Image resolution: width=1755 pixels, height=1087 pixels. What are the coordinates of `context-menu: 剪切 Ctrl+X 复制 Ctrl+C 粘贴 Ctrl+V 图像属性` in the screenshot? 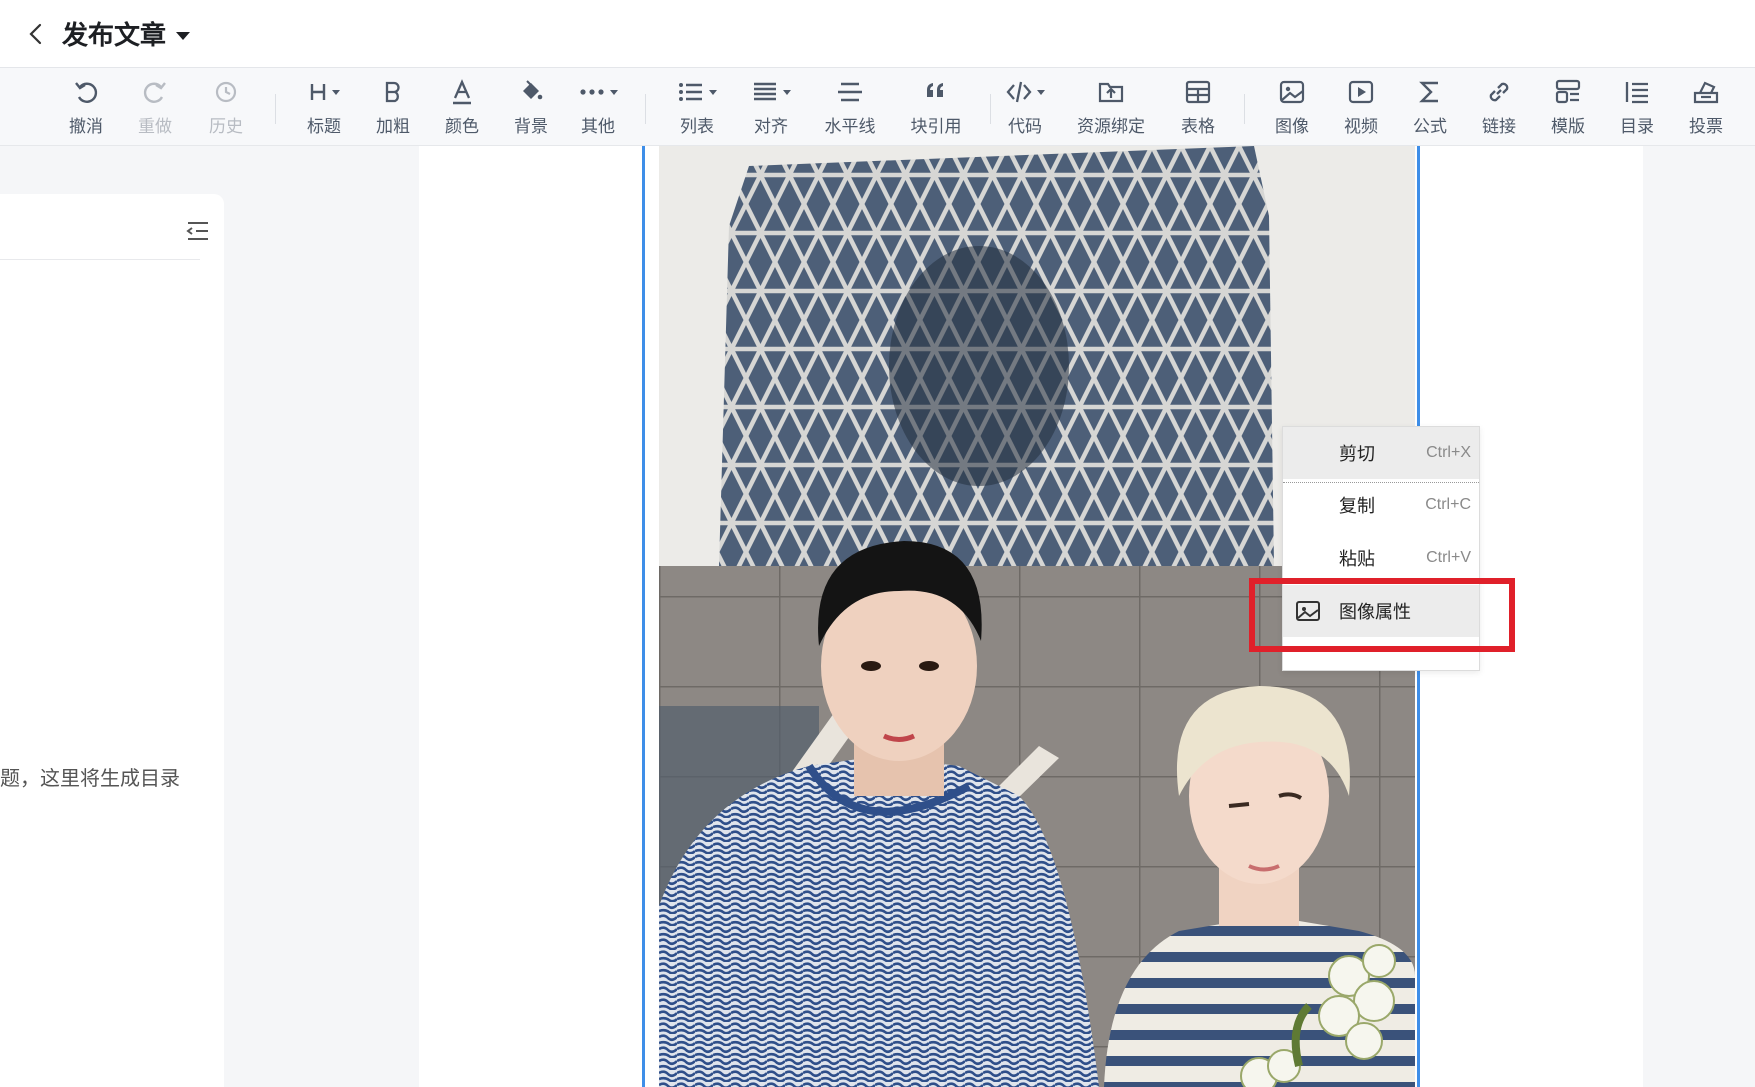 It's located at (1381, 548).